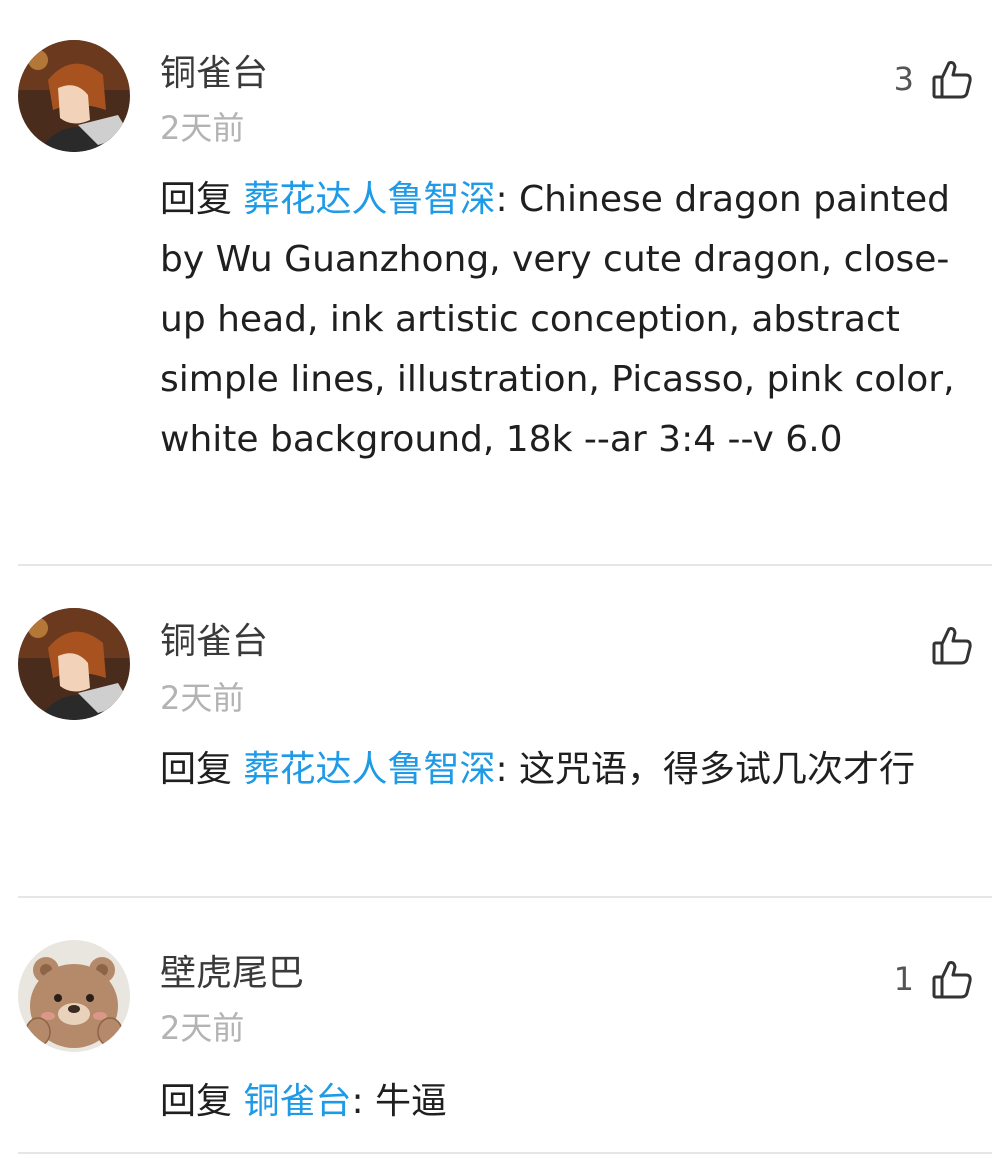  I want to click on like-button, so click(944, 645).